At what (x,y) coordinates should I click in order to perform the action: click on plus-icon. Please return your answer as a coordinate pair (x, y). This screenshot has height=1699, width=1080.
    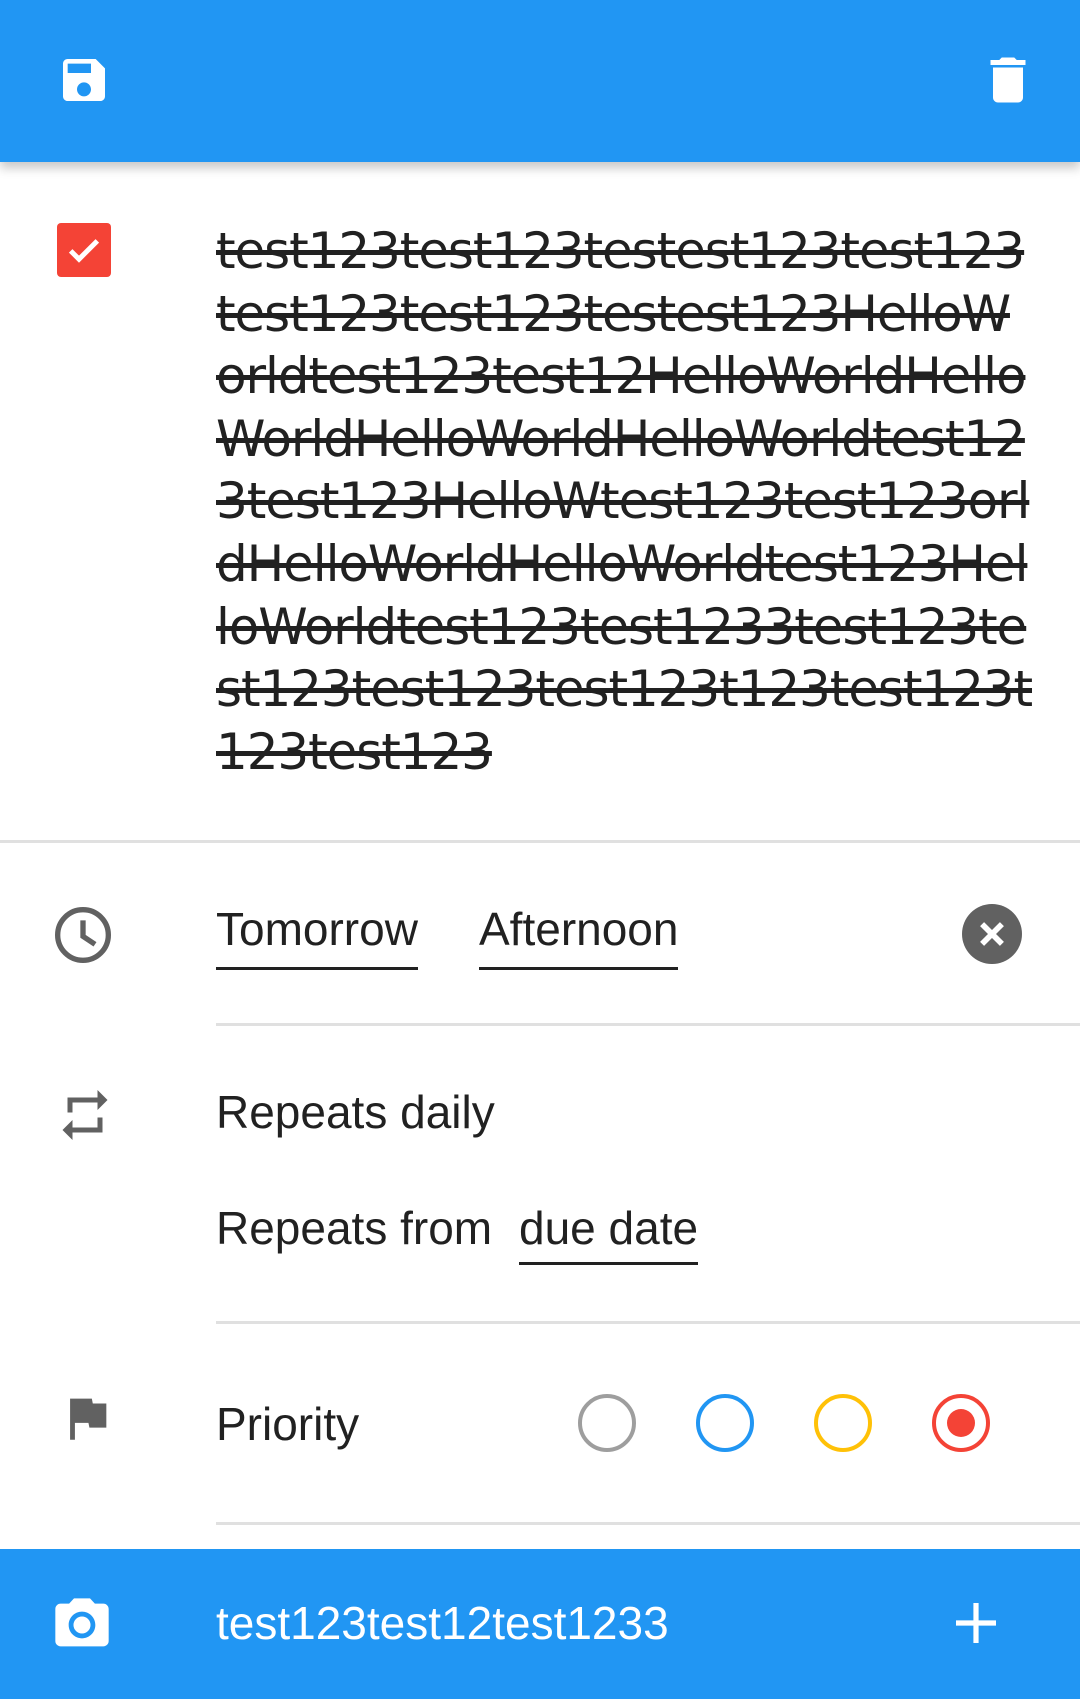
    Looking at the image, I should click on (976, 1623).